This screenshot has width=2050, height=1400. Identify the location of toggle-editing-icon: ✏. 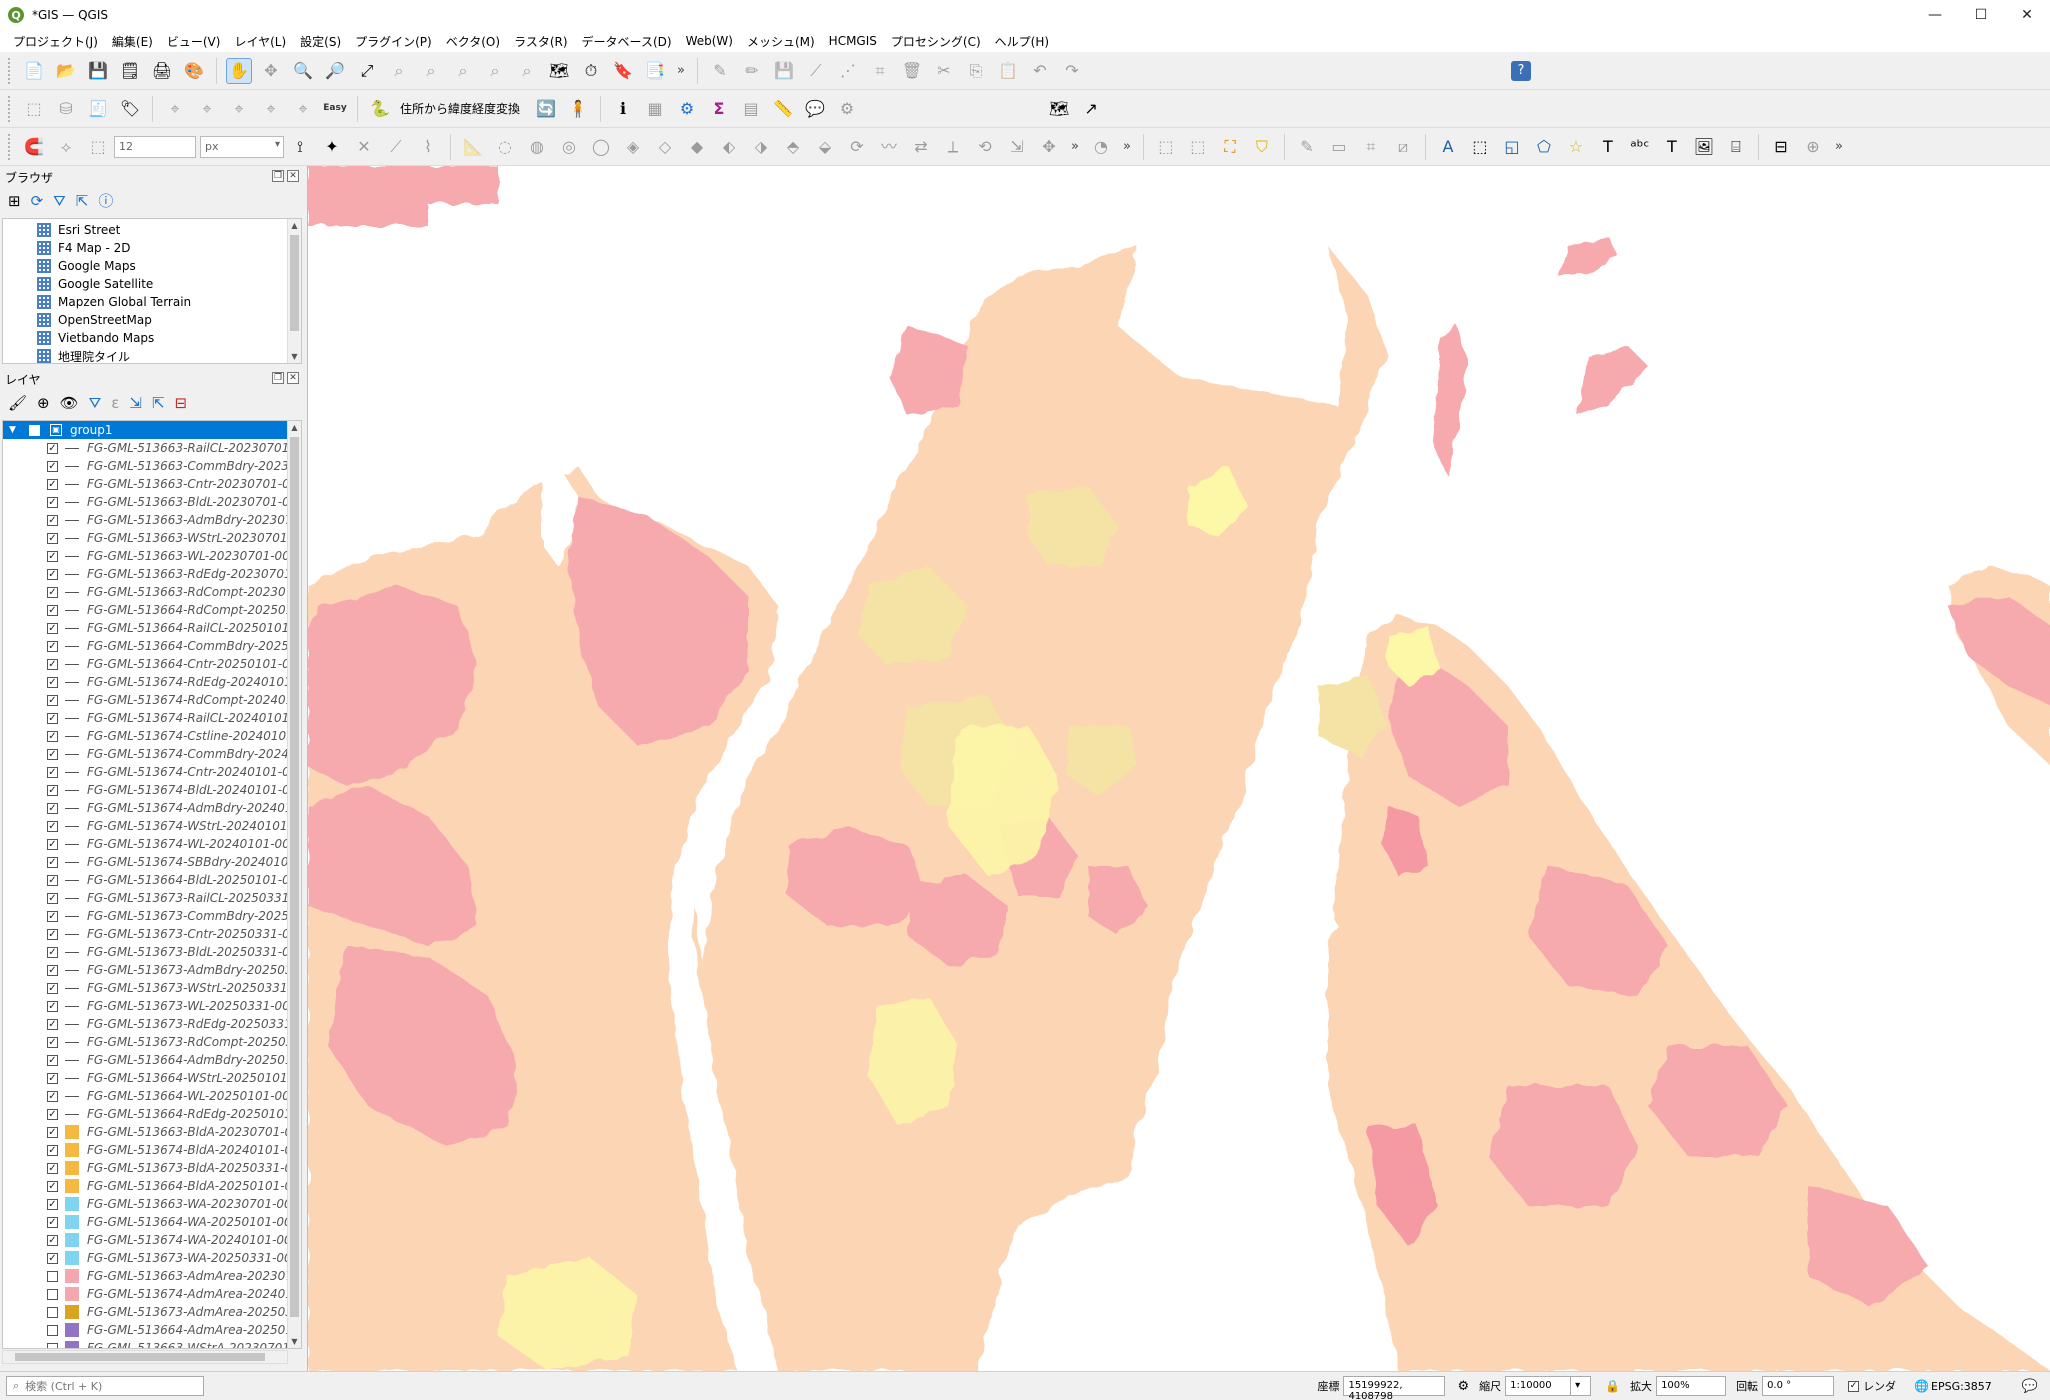
(752, 71).